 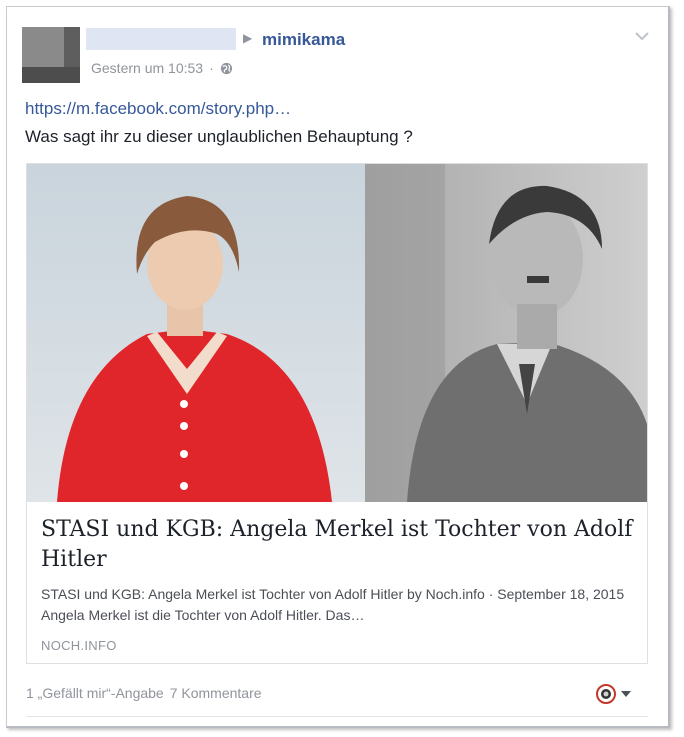 What do you see at coordinates (216, 693) in the screenshot?
I see `comments-count: 7 Kommentare` at bounding box center [216, 693].